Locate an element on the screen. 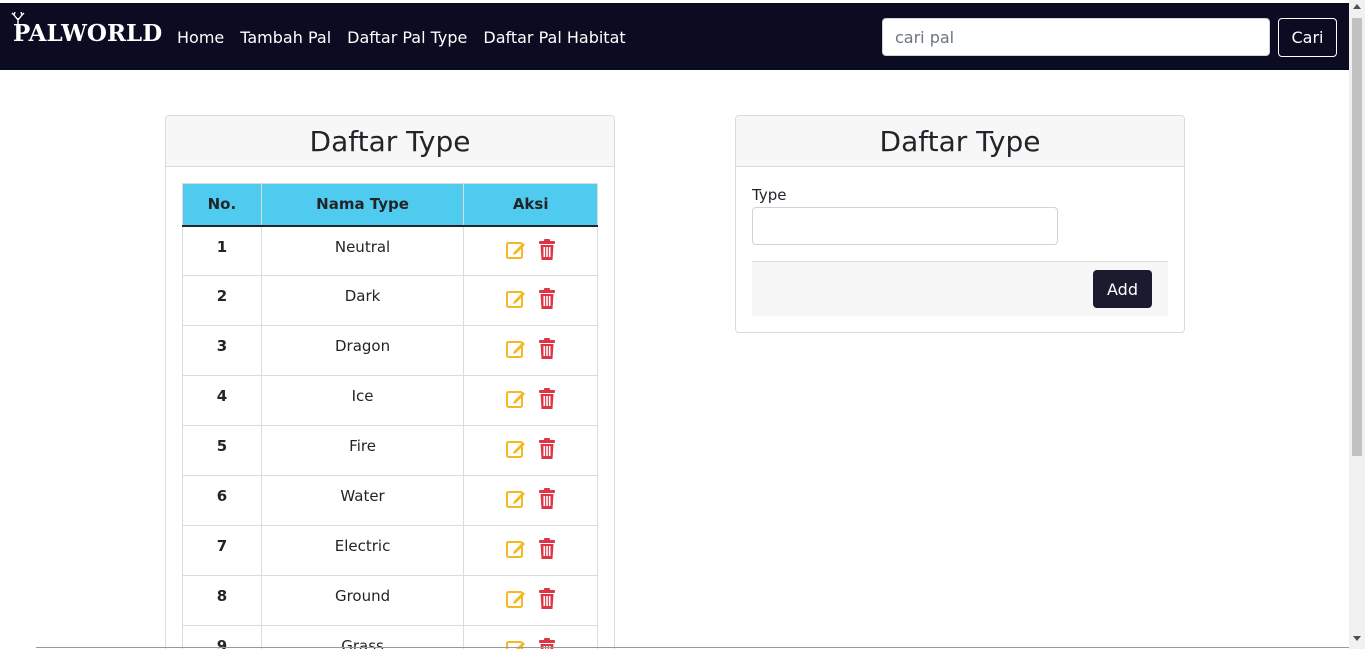  nav-link-tambah-pal: Tambah Pal is located at coordinates (285, 37).